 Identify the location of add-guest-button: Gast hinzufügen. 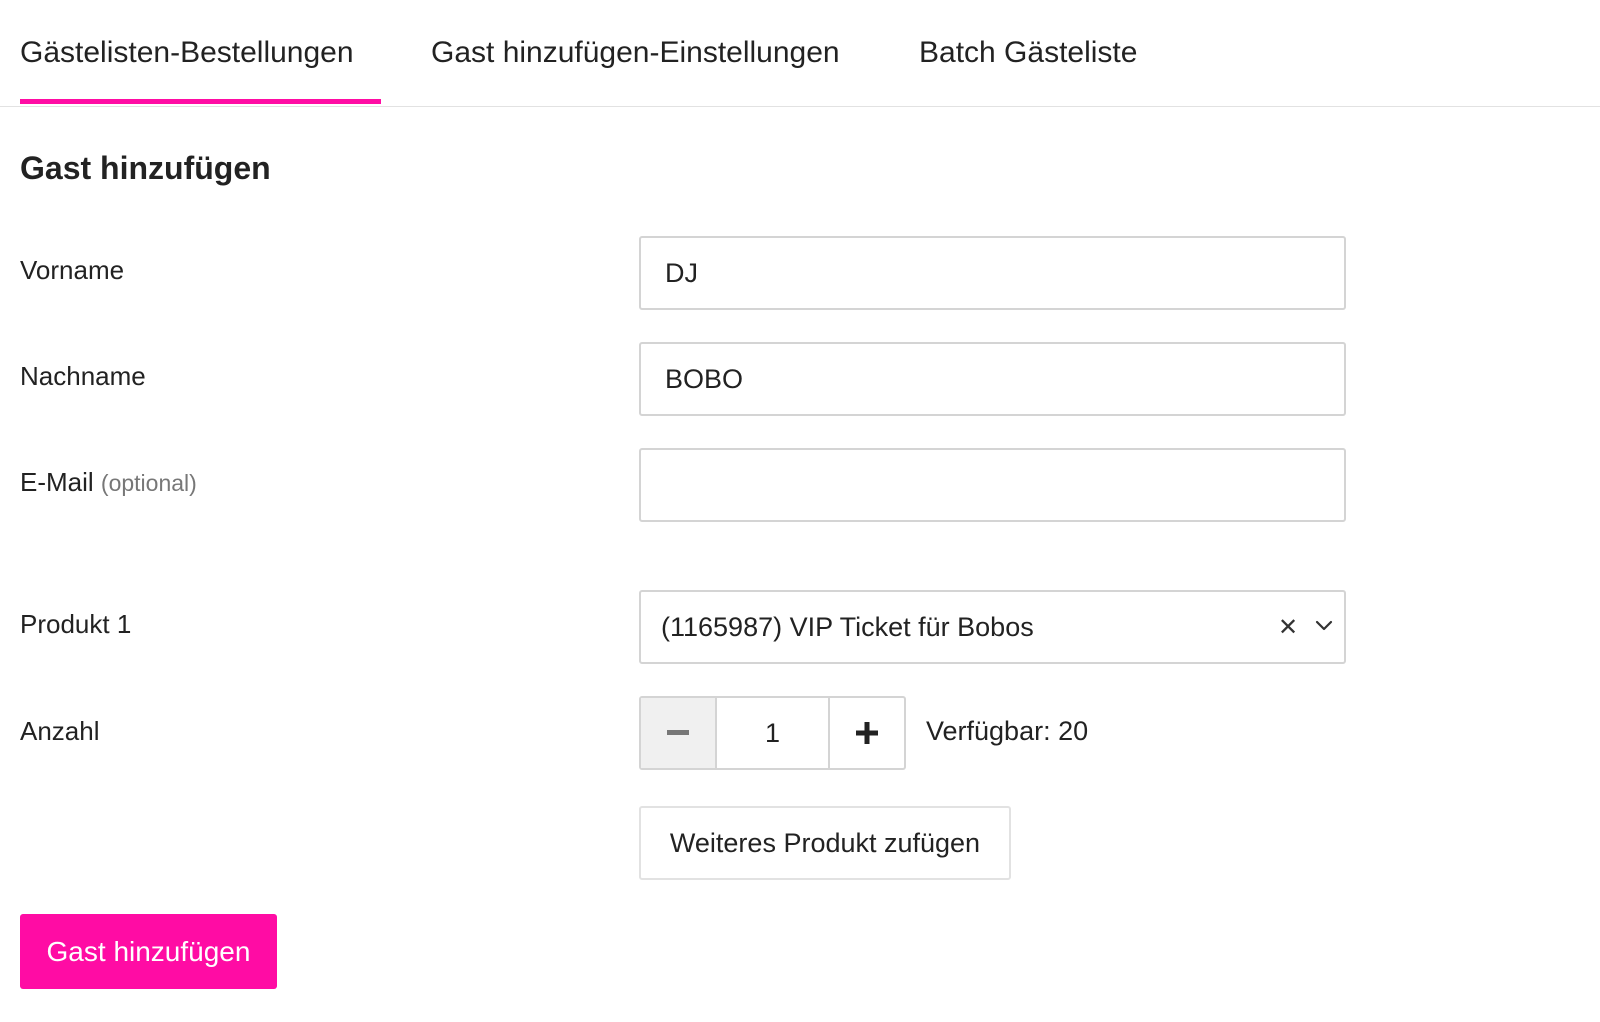
(148, 951).